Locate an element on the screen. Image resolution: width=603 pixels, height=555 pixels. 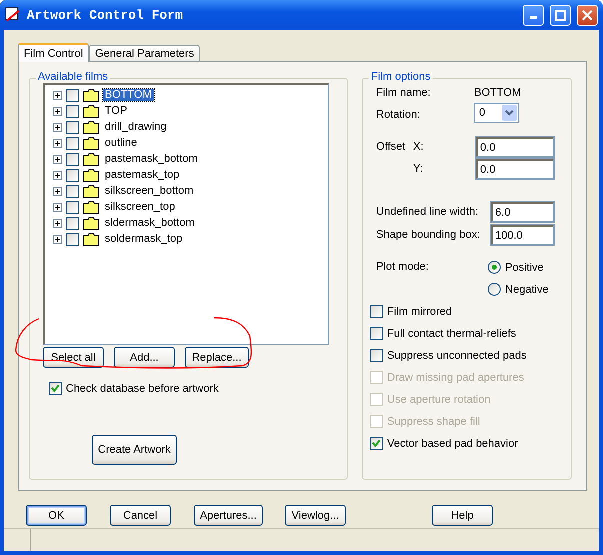
tree-item: soldermask_top is located at coordinates (144, 239).